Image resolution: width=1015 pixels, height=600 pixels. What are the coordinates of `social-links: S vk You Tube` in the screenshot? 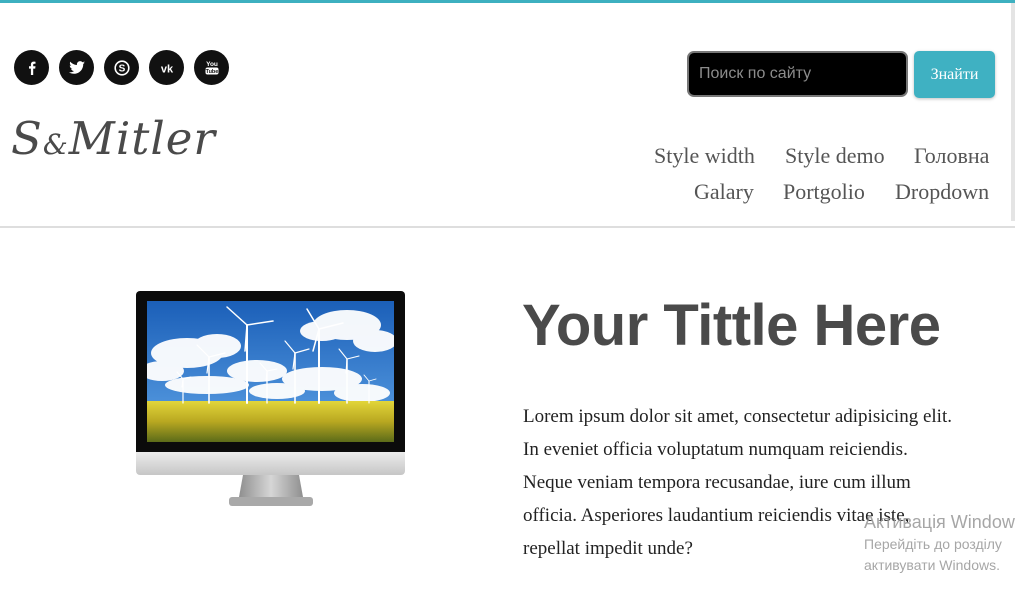 It's located at (121, 67).